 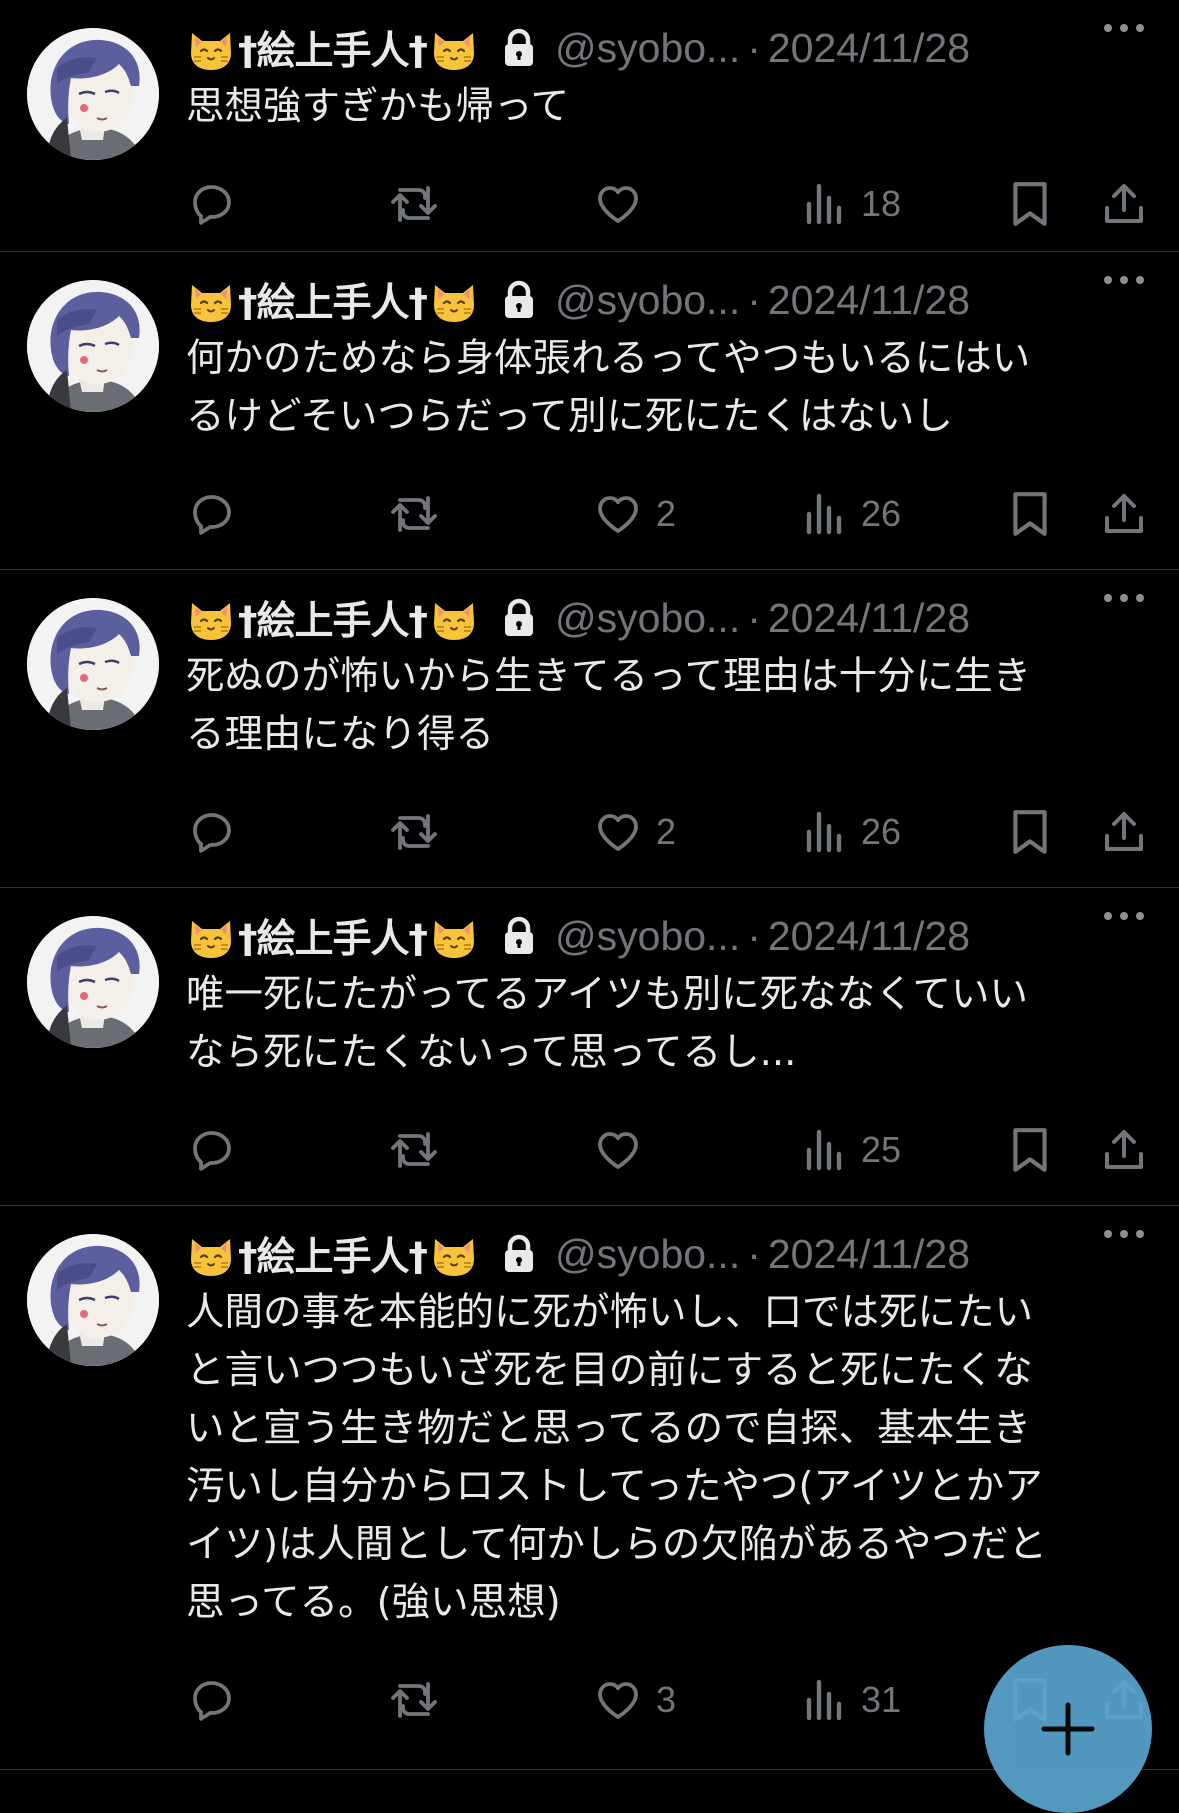 I want to click on tweet-text: 思想強すぎかも帰って, so click(x=378, y=106).